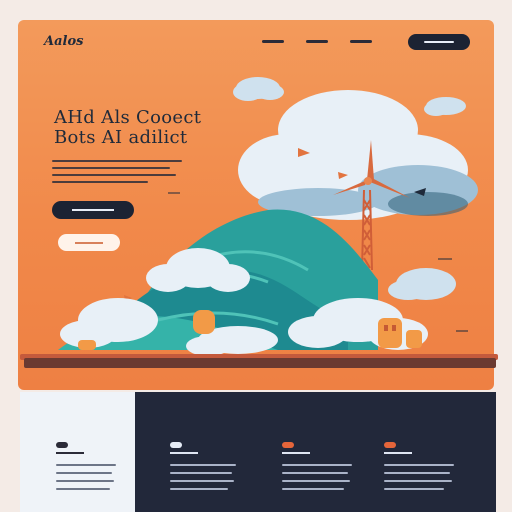  I want to click on primary-button, so click(93, 210).